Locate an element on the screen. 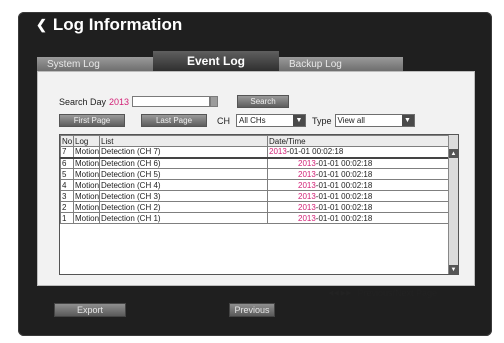 This screenshot has height=343, width=504. tab-system-log: System Log is located at coordinates (95, 64).